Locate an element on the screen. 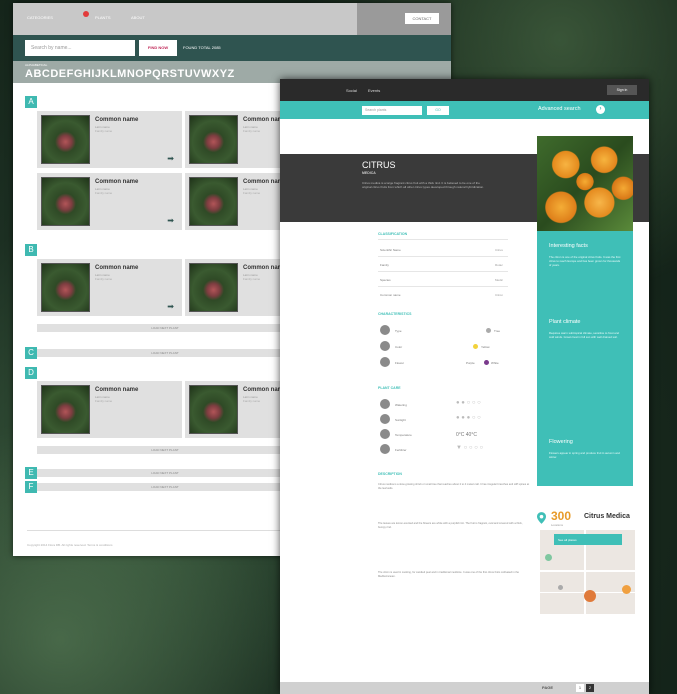  map-road is located at coordinates (587, 571).